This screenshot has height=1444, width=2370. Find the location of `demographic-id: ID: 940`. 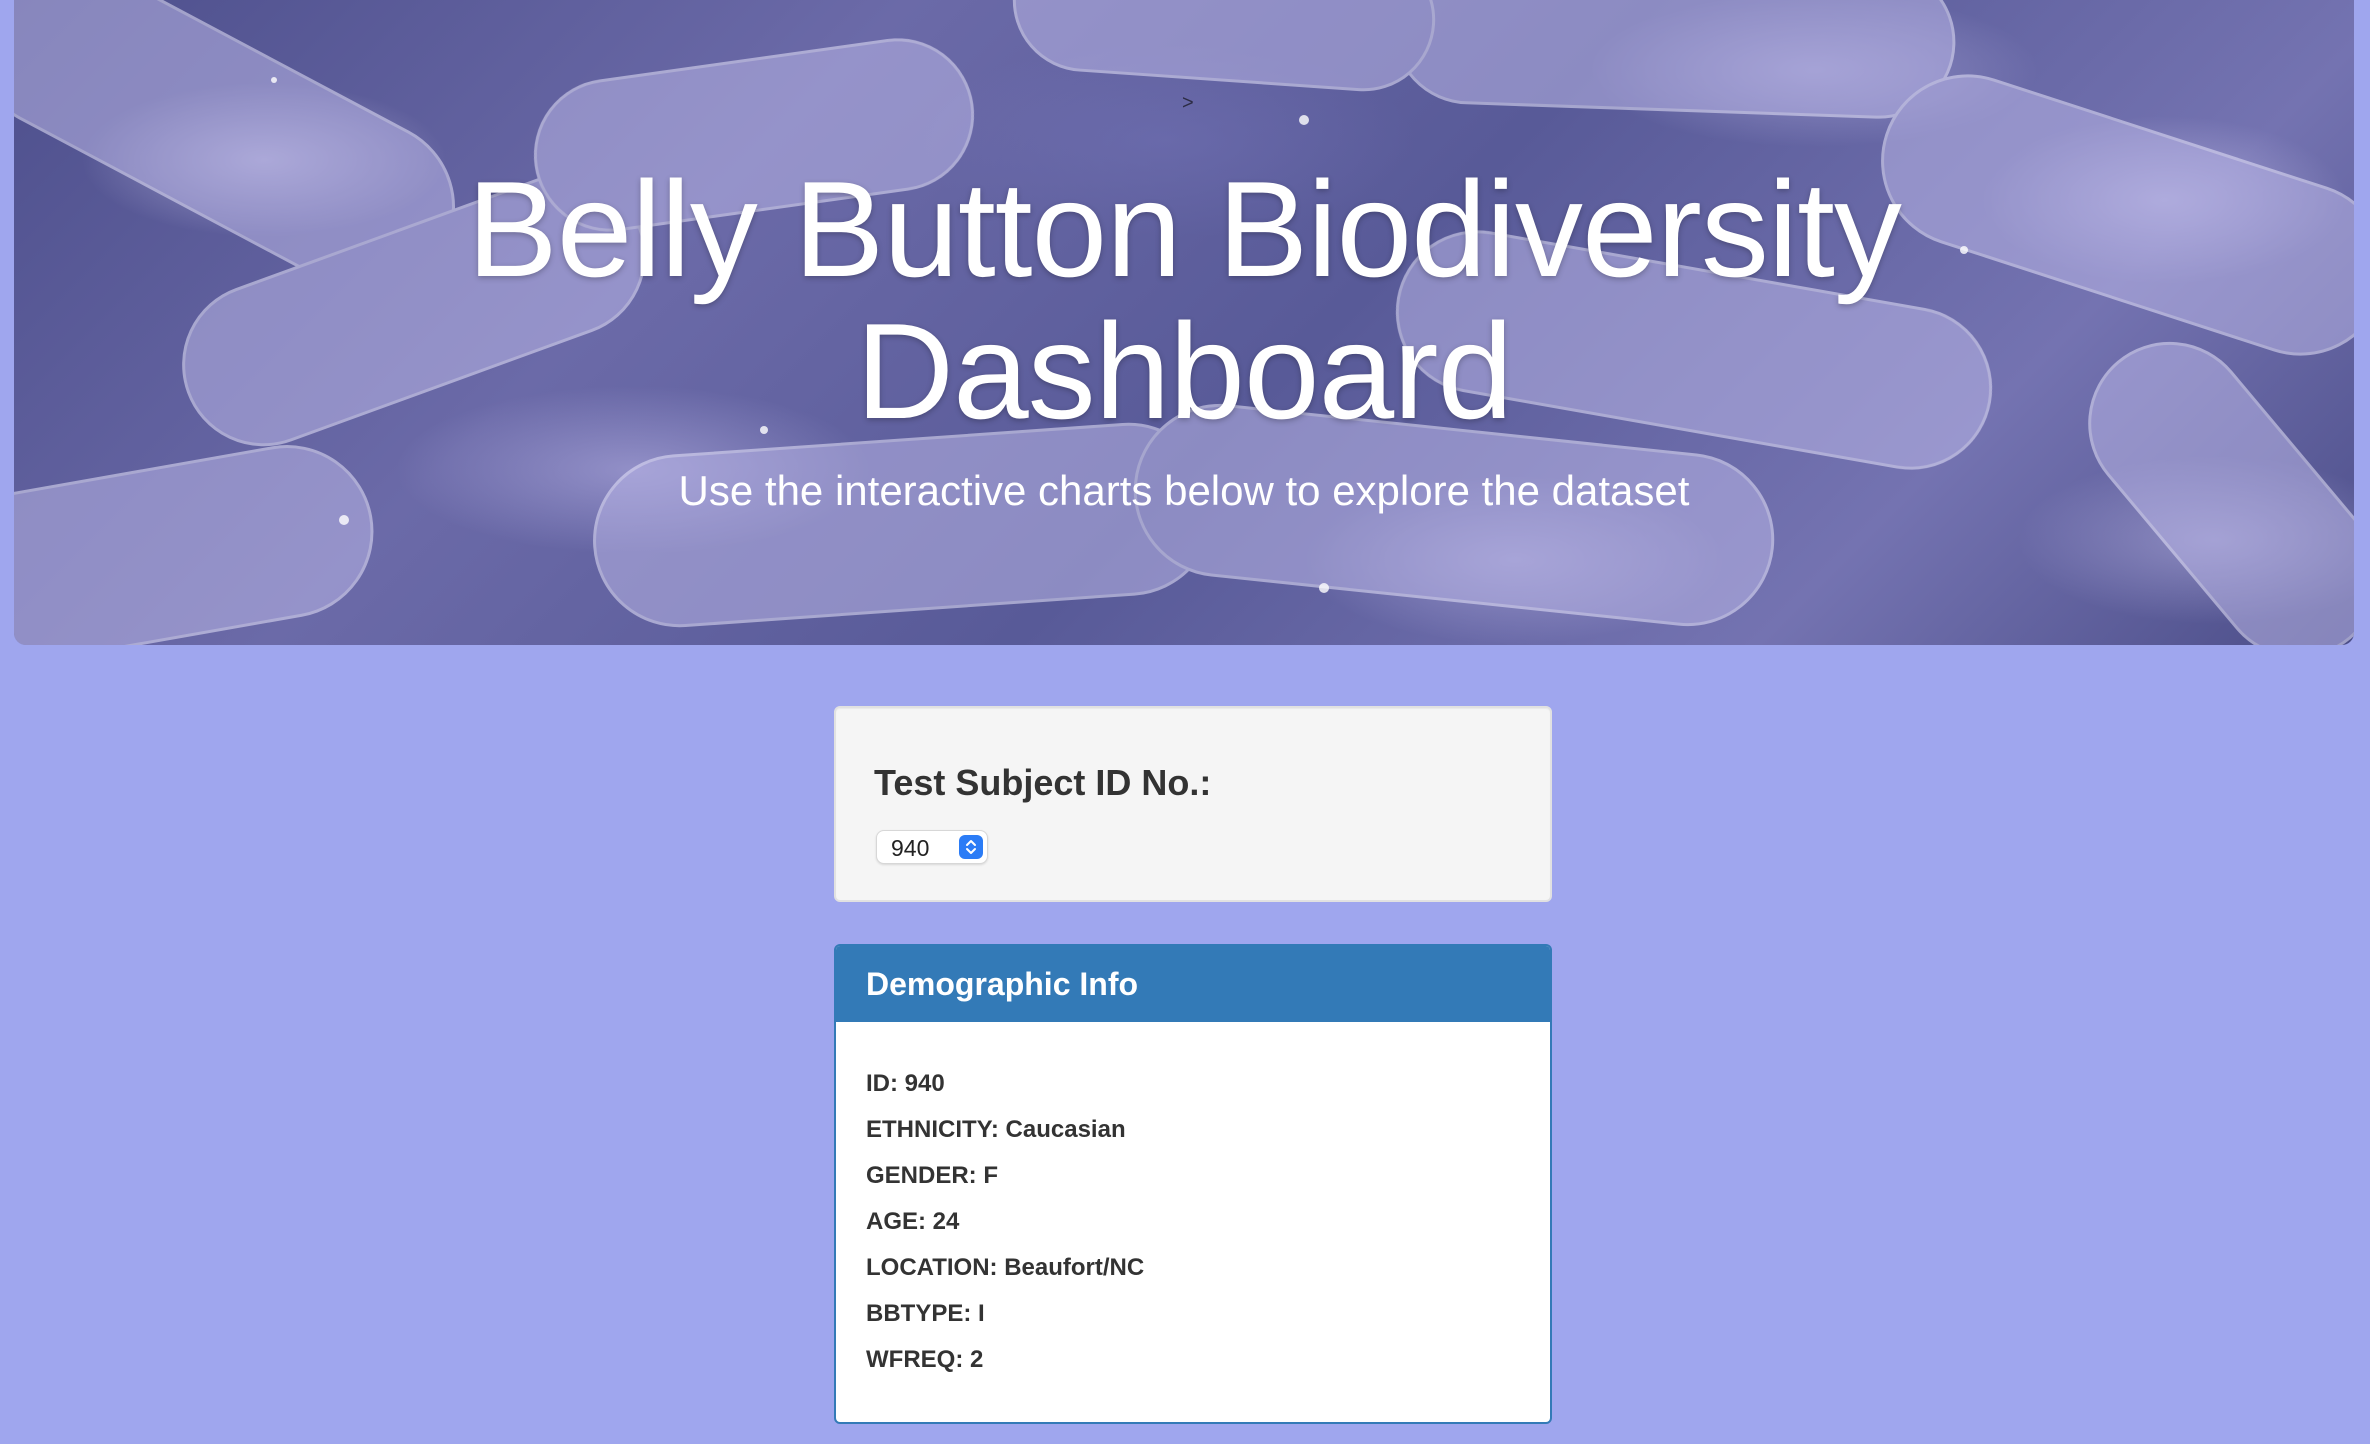

demographic-id: ID: 940 is located at coordinates (905, 1083).